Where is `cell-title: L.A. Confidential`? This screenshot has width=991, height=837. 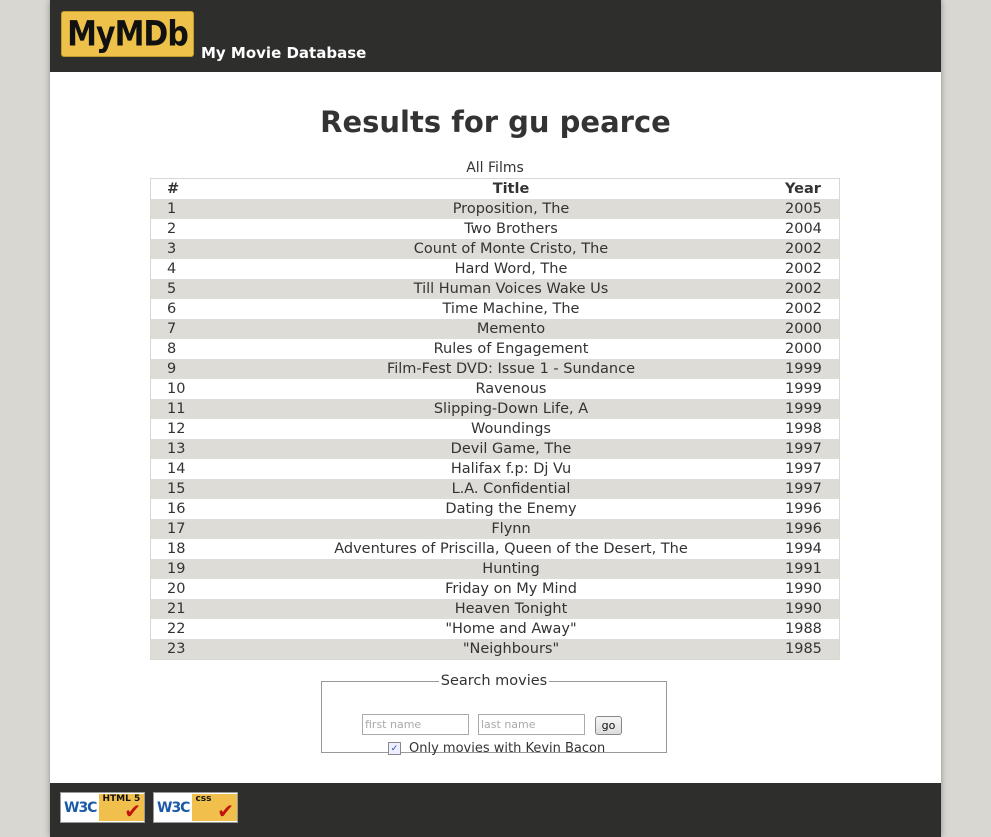
cell-title: L.A. Confidential is located at coordinates (511, 489).